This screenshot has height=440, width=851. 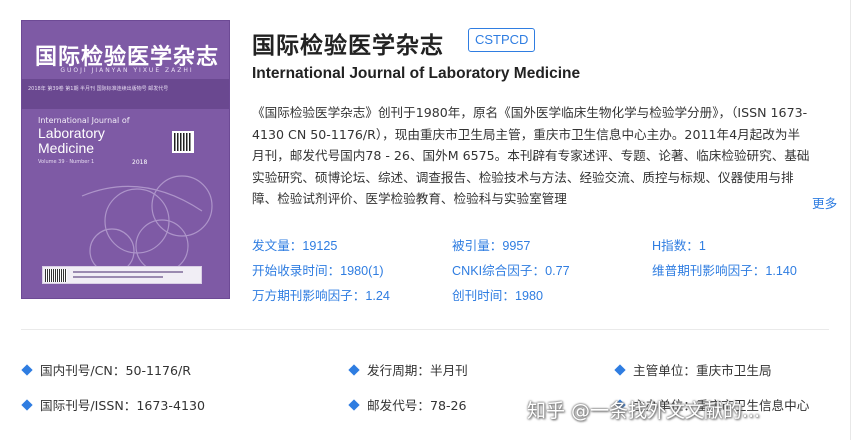 I want to click on cover-volume: Volume 39 · Number 1, so click(x=66, y=162).